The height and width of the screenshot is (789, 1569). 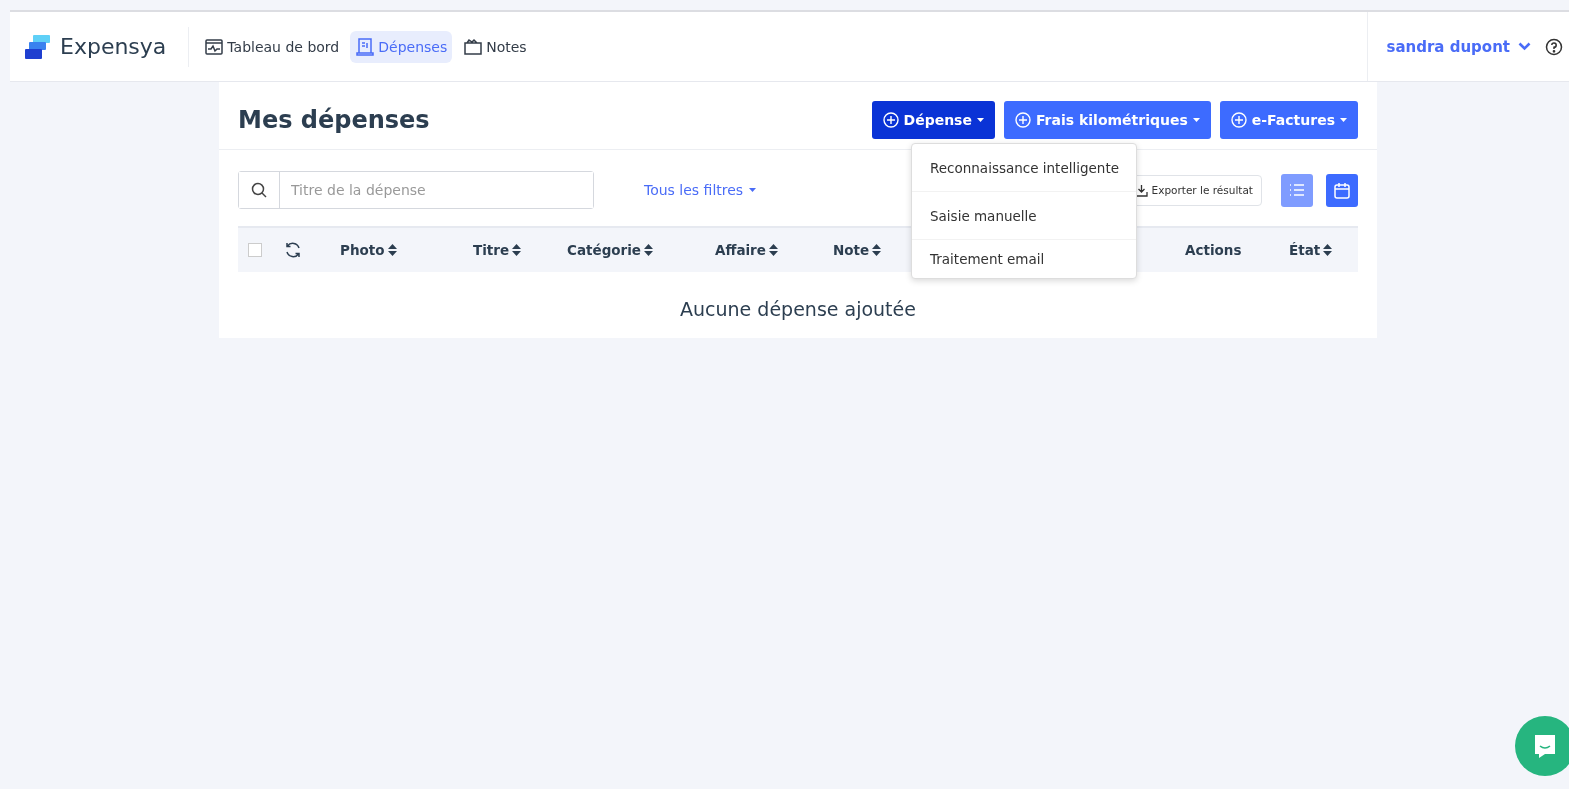 I want to click on checkbox, so click(x=255, y=250).